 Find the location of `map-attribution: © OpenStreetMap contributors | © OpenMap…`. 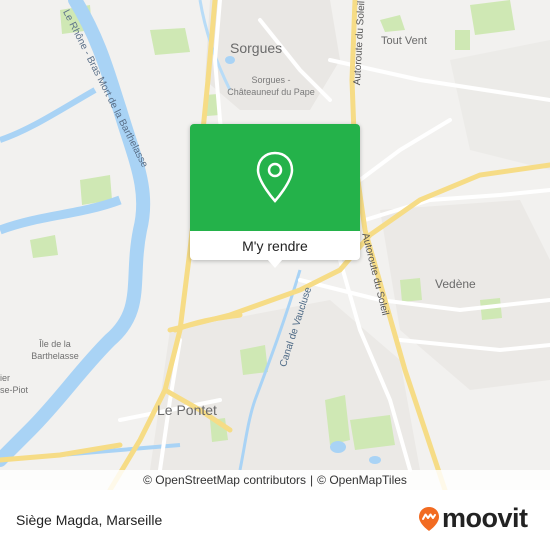

map-attribution: © OpenStreetMap contributors | © OpenMap… is located at coordinates (275, 480).